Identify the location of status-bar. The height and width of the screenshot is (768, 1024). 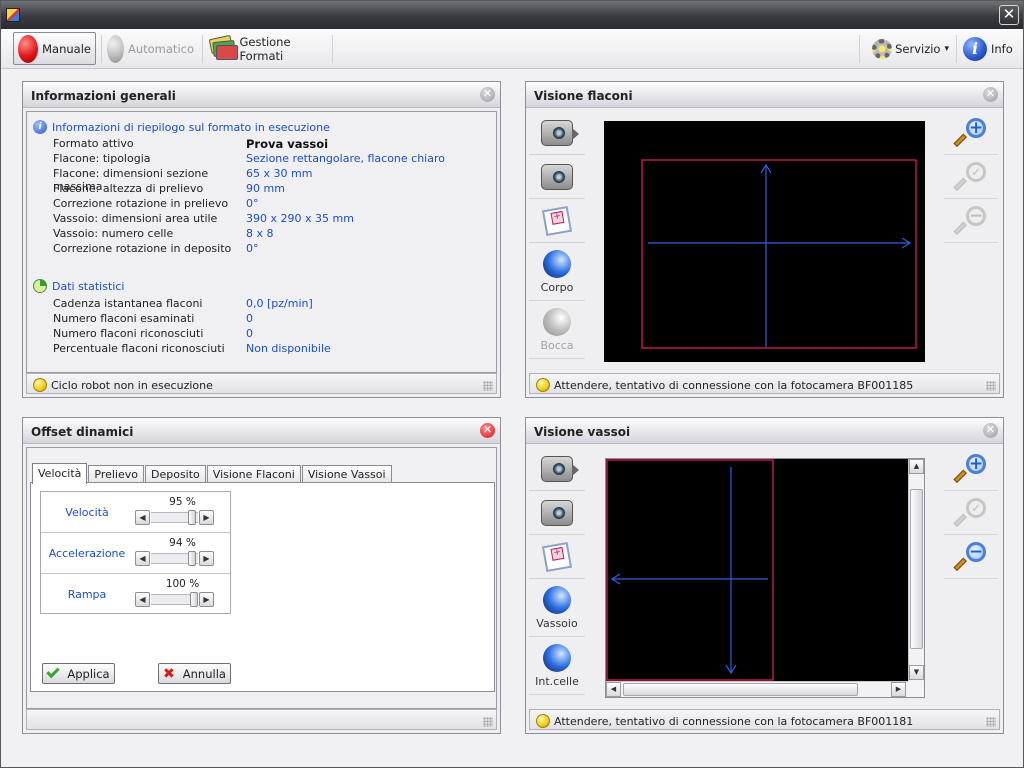
(261, 719).